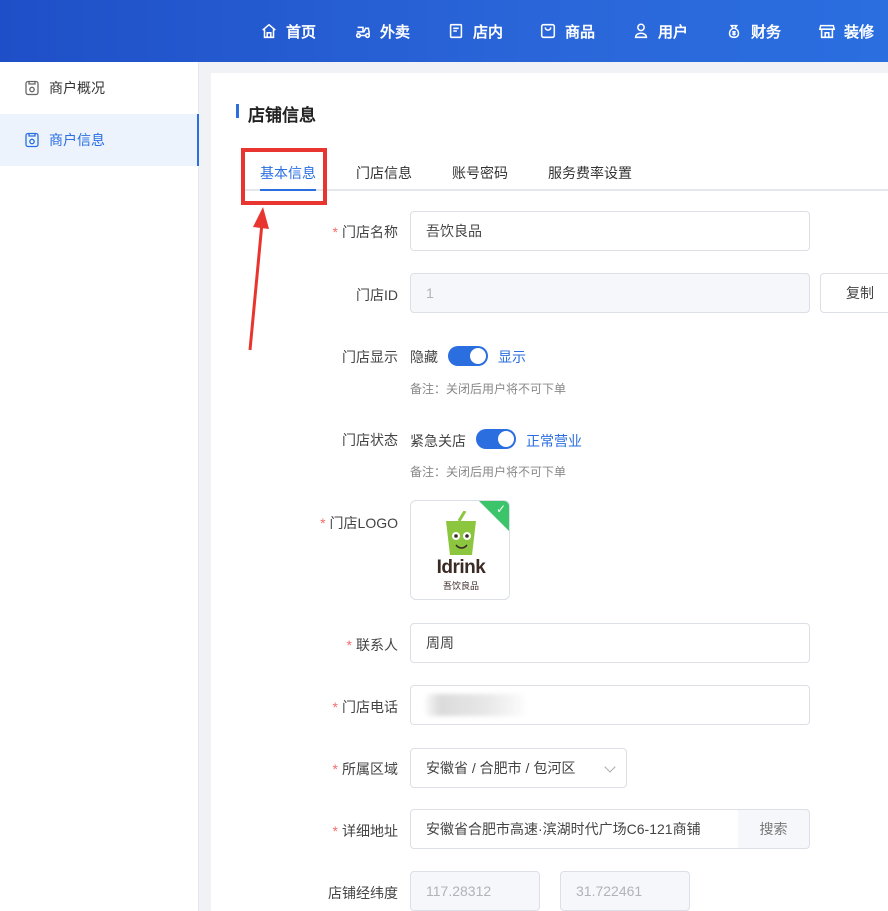 Image resolution: width=888 pixels, height=911 pixels. Describe the element at coordinates (488, 389) in the screenshot. I see `store-display-note: 备注：关闭后用户将不可下单` at that location.